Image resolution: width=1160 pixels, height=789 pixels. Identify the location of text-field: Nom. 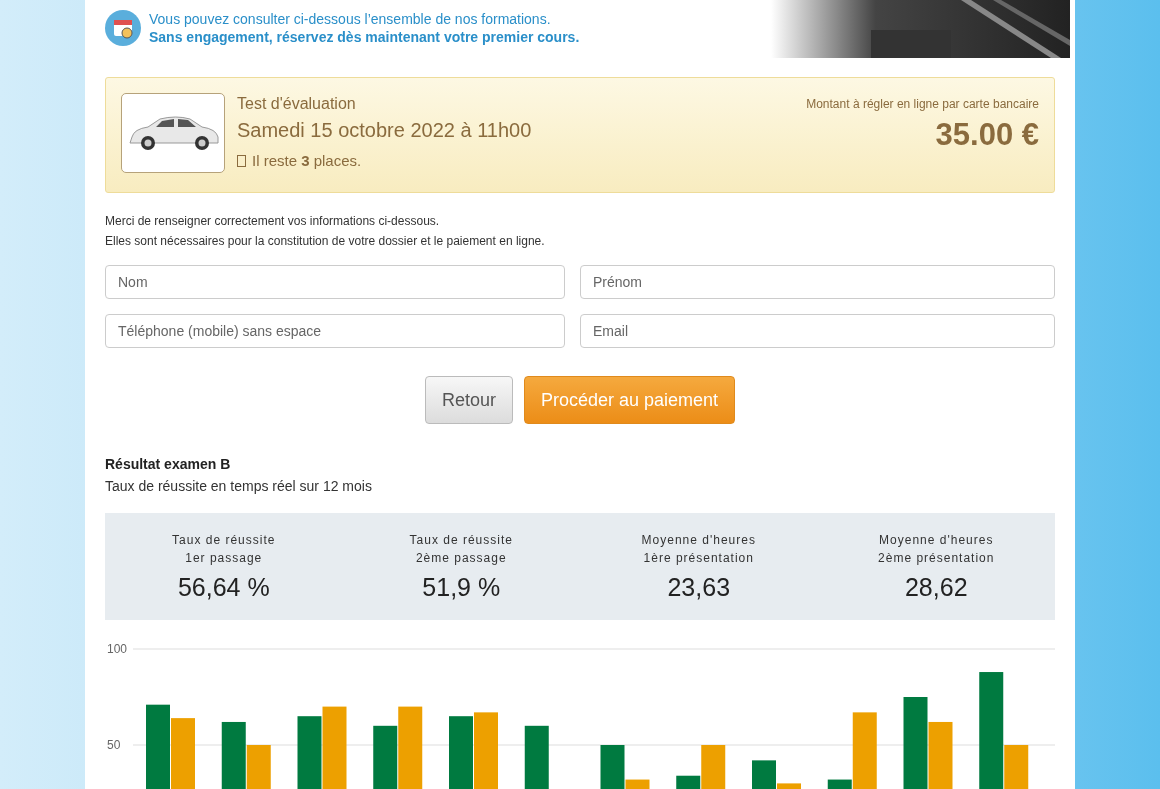
(335, 282).